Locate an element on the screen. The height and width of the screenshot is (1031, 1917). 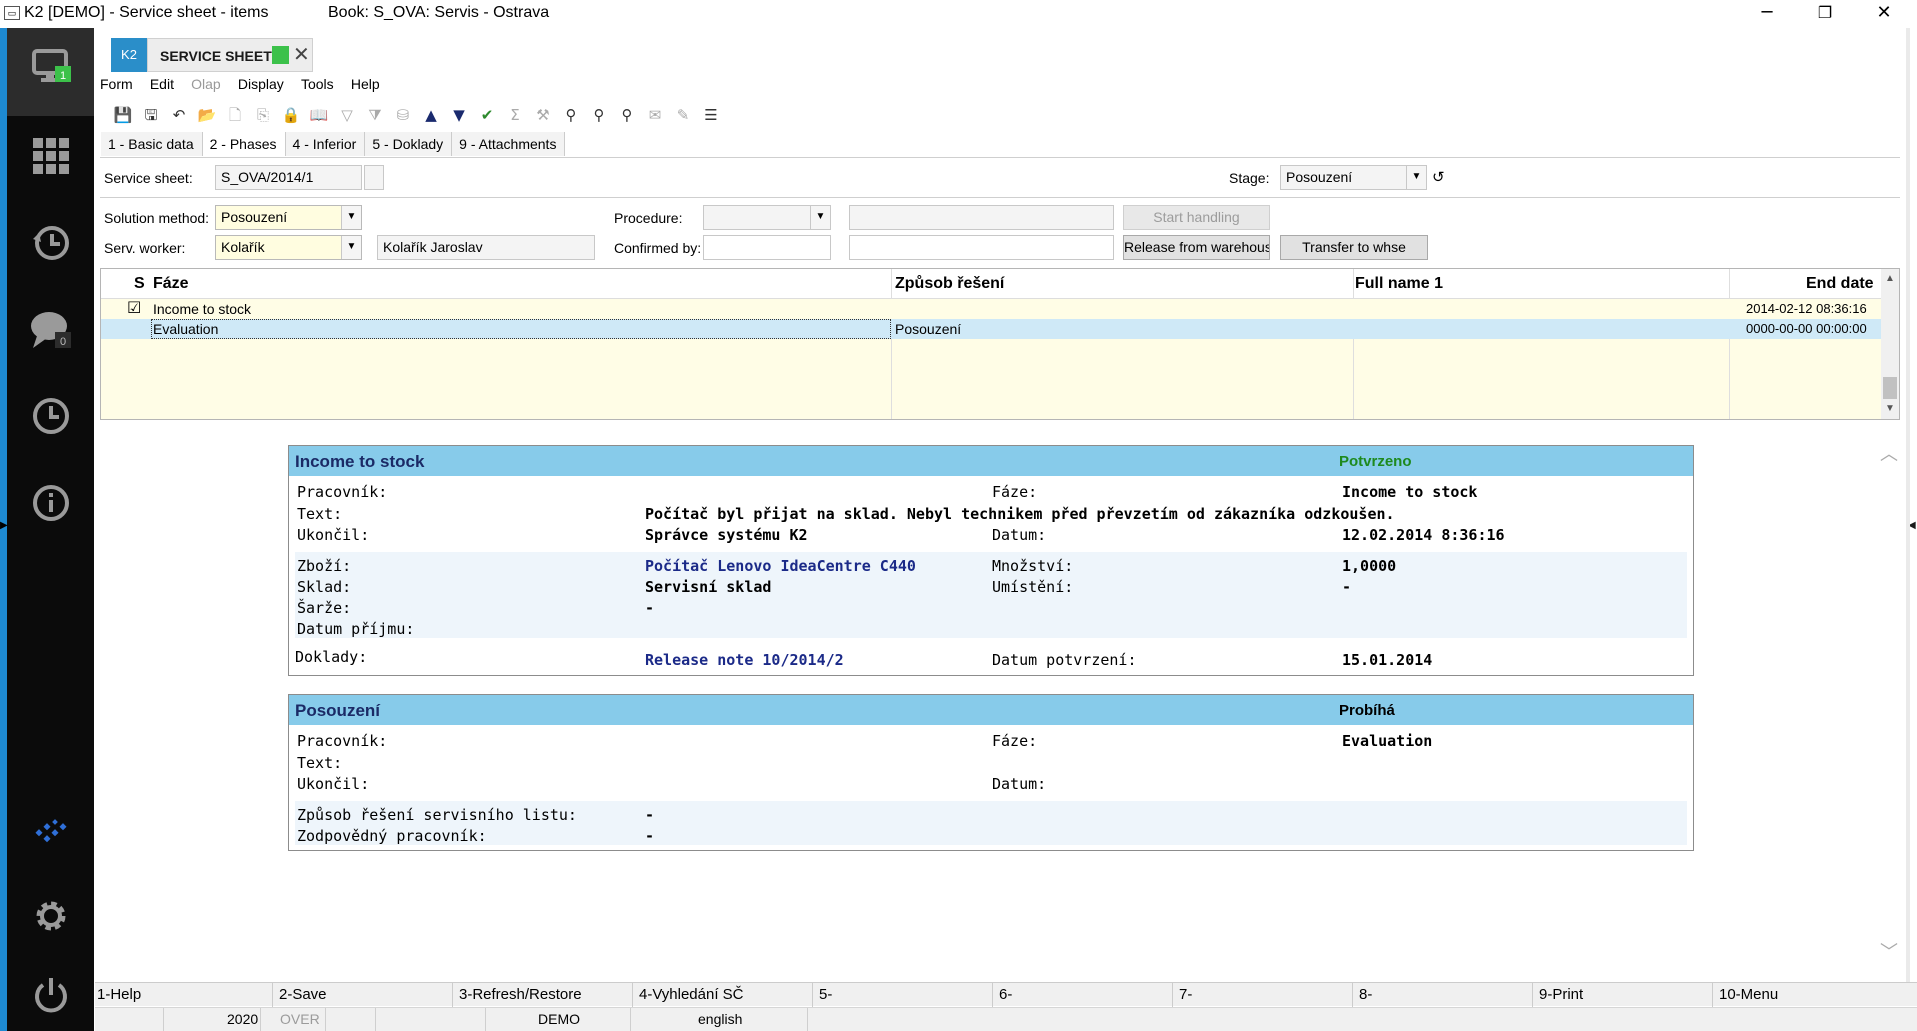
status-bar: 2020 OVER DEMO english is located at coordinates (1006, 1019).